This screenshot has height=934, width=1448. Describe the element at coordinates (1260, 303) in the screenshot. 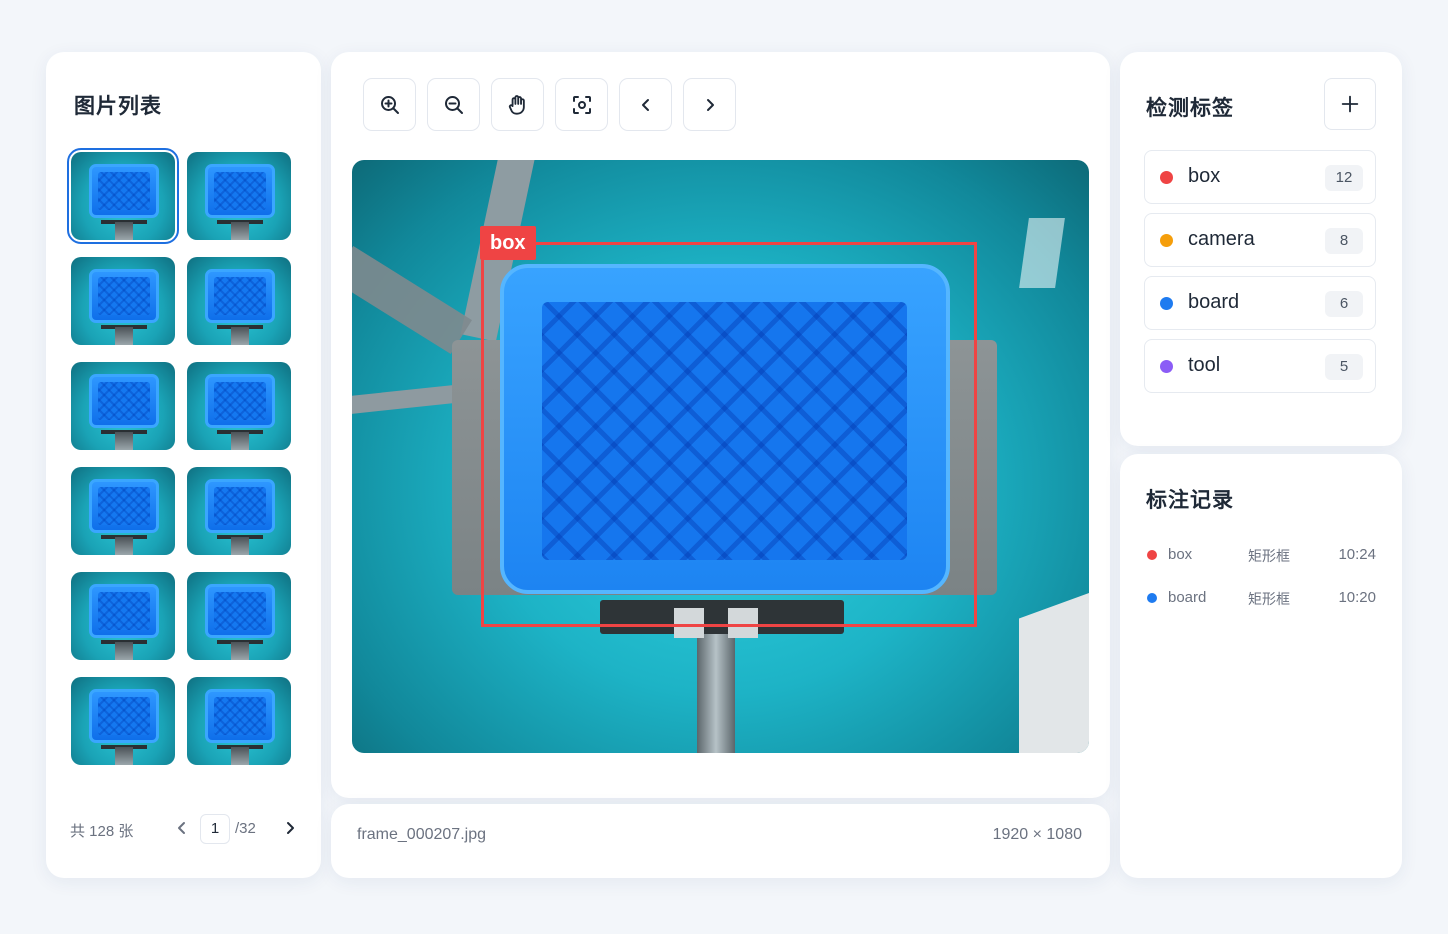

I see `label-item-board: board 6` at that location.